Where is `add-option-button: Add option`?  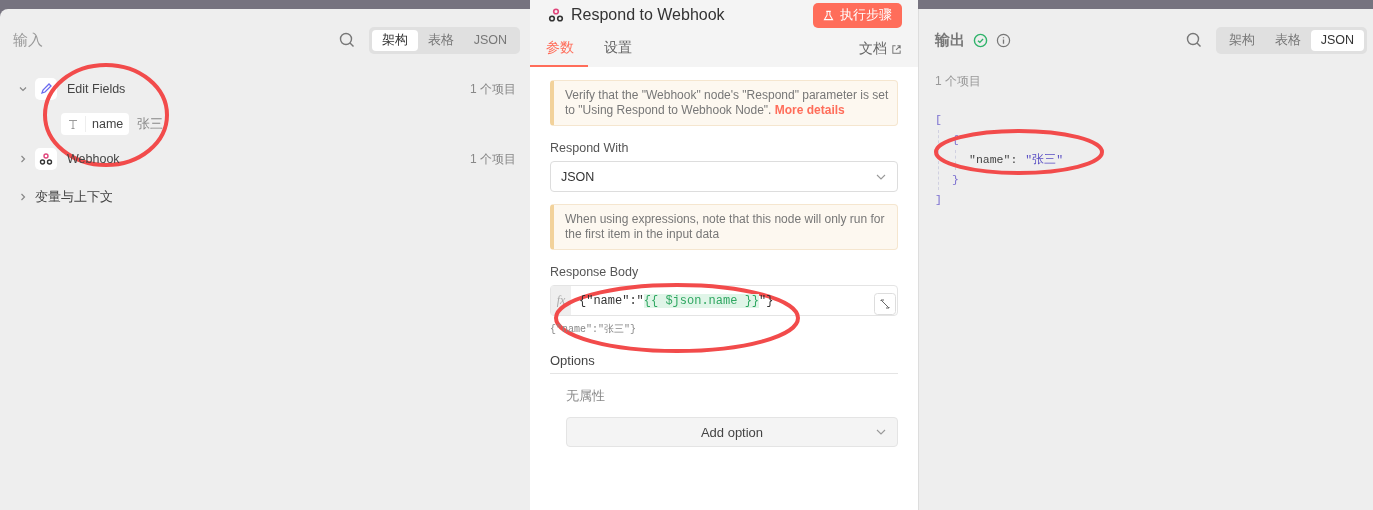
add-option-button: Add option is located at coordinates (732, 432).